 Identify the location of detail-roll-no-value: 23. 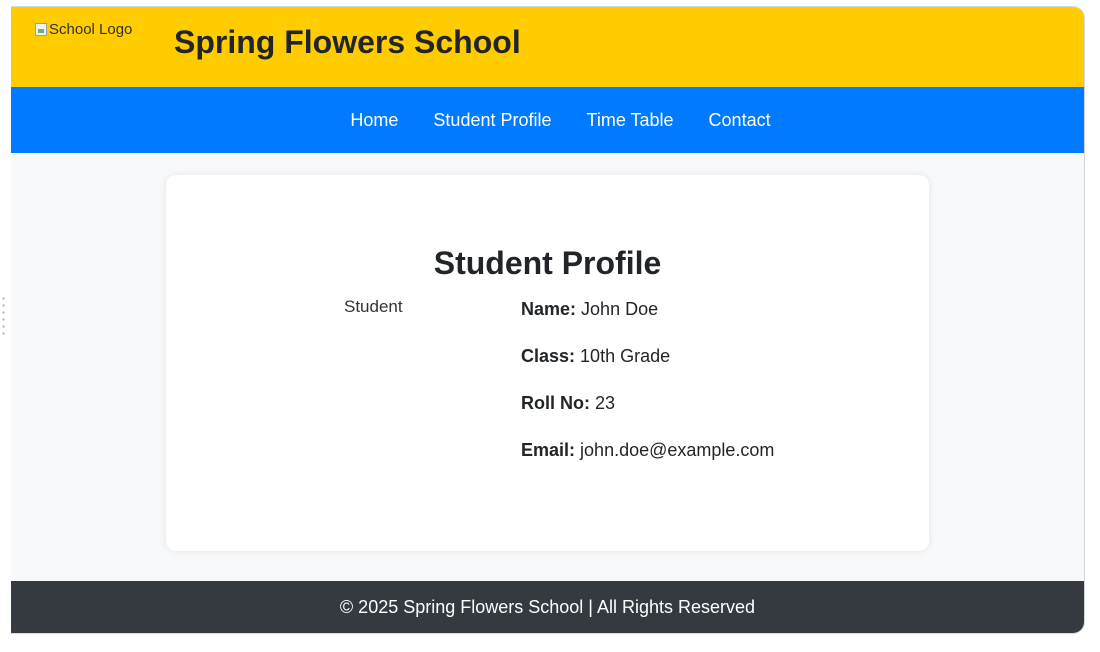
(605, 403).